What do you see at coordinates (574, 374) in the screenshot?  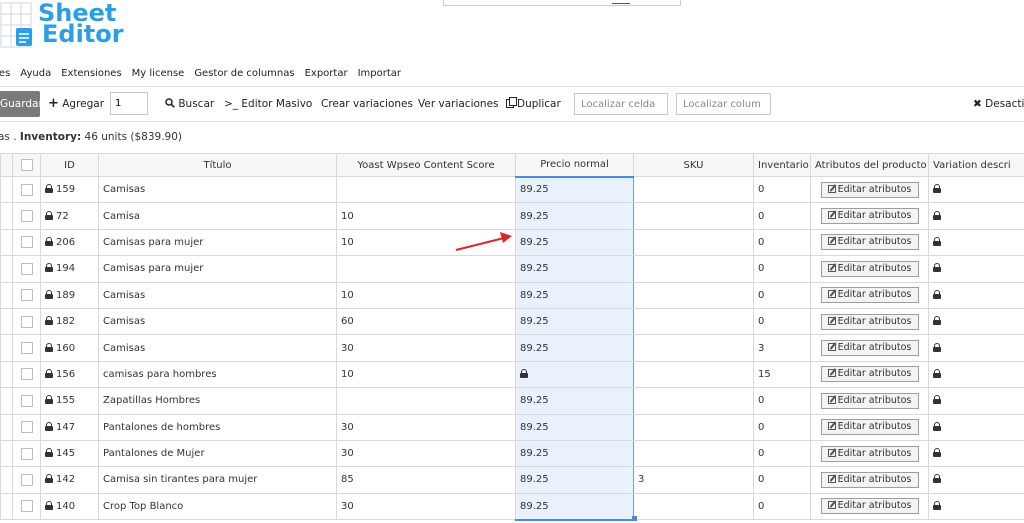 I see `price-cell` at bounding box center [574, 374].